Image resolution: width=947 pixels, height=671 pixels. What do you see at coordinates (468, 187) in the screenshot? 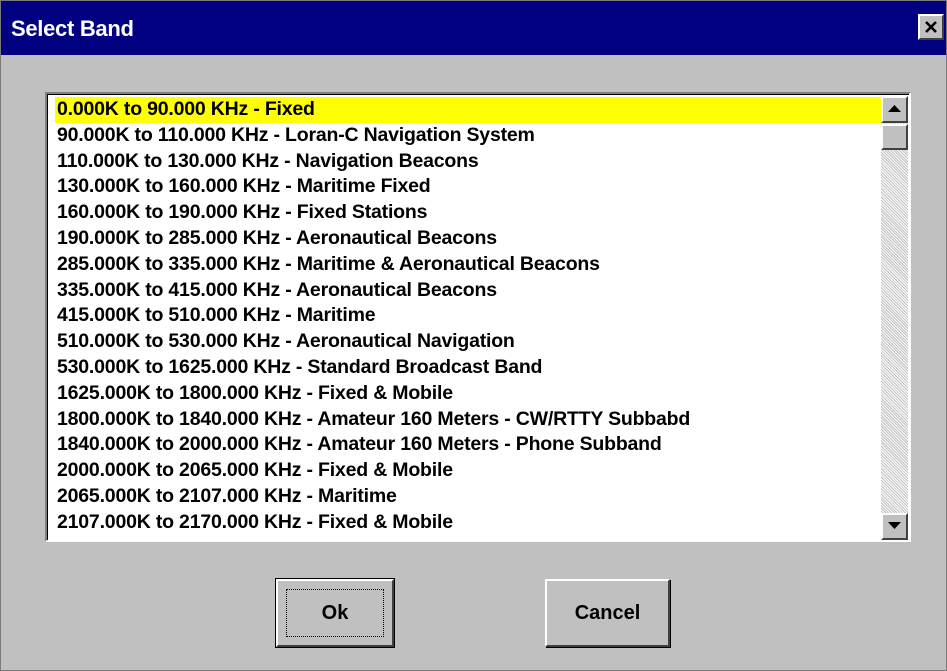
I see `list-item: 130.000K to 160.000 KHz - Maritime Fixed` at bounding box center [468, 187].